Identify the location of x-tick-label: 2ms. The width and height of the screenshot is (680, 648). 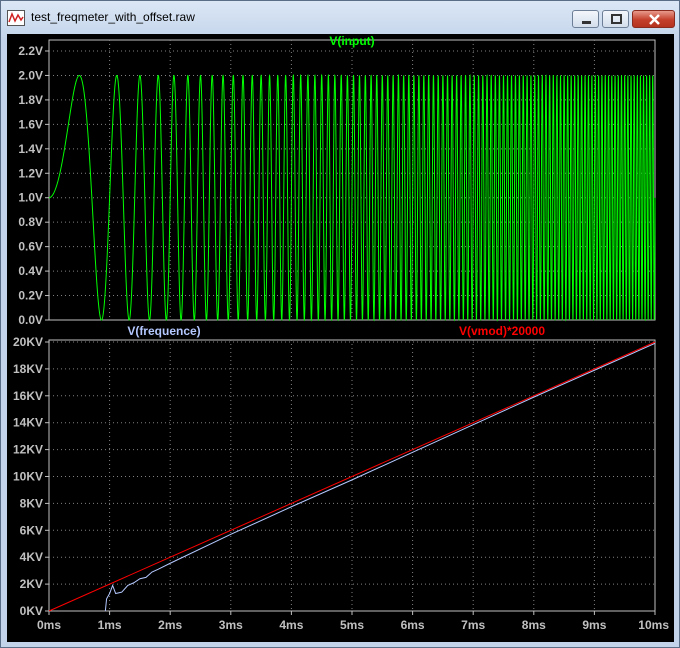
(170, 625).